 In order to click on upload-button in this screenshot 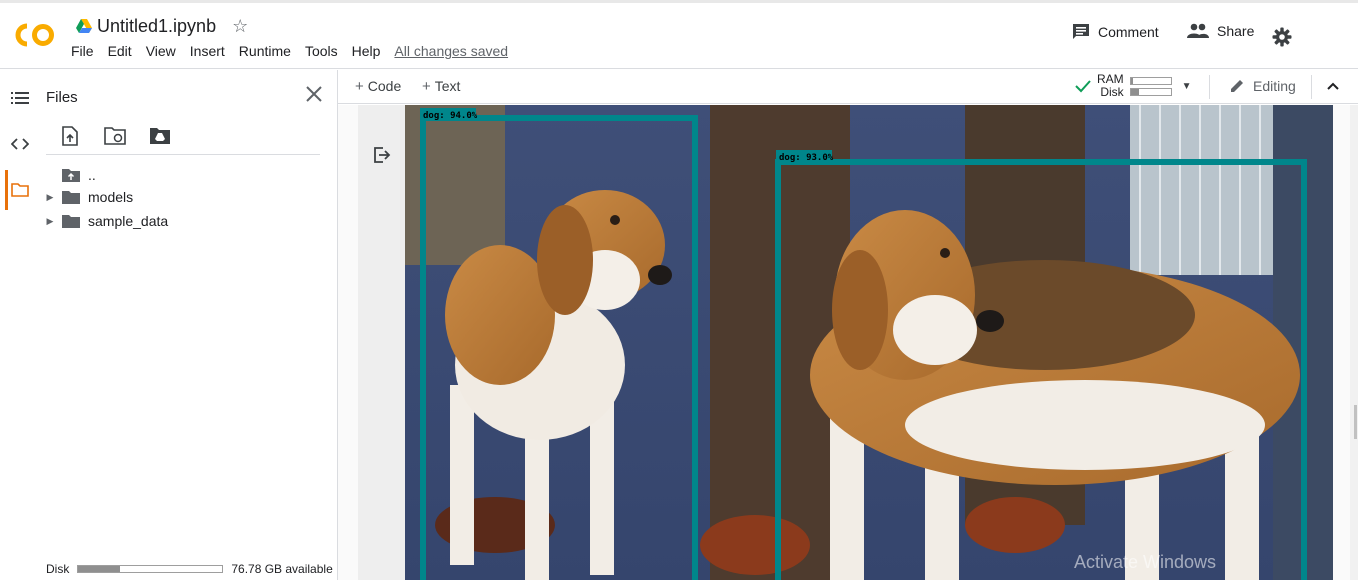, I will do `click(70, 136)`.